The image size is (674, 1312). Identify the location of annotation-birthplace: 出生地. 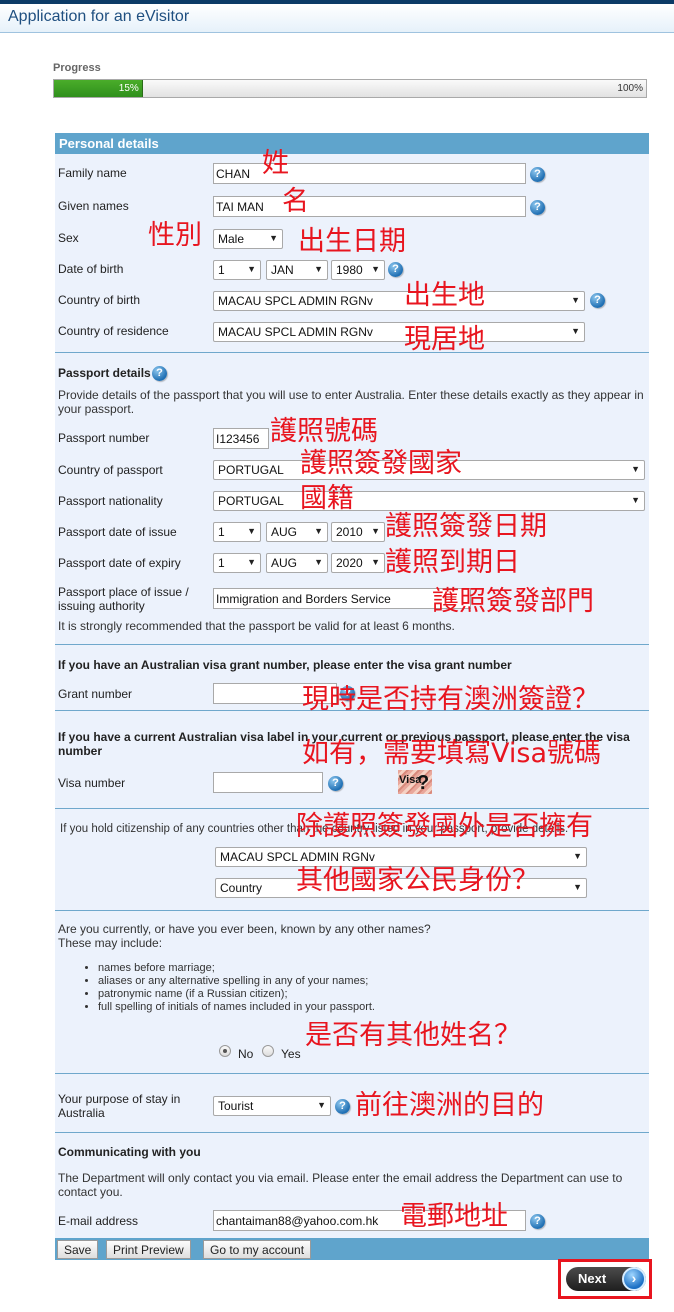
(444, 295).